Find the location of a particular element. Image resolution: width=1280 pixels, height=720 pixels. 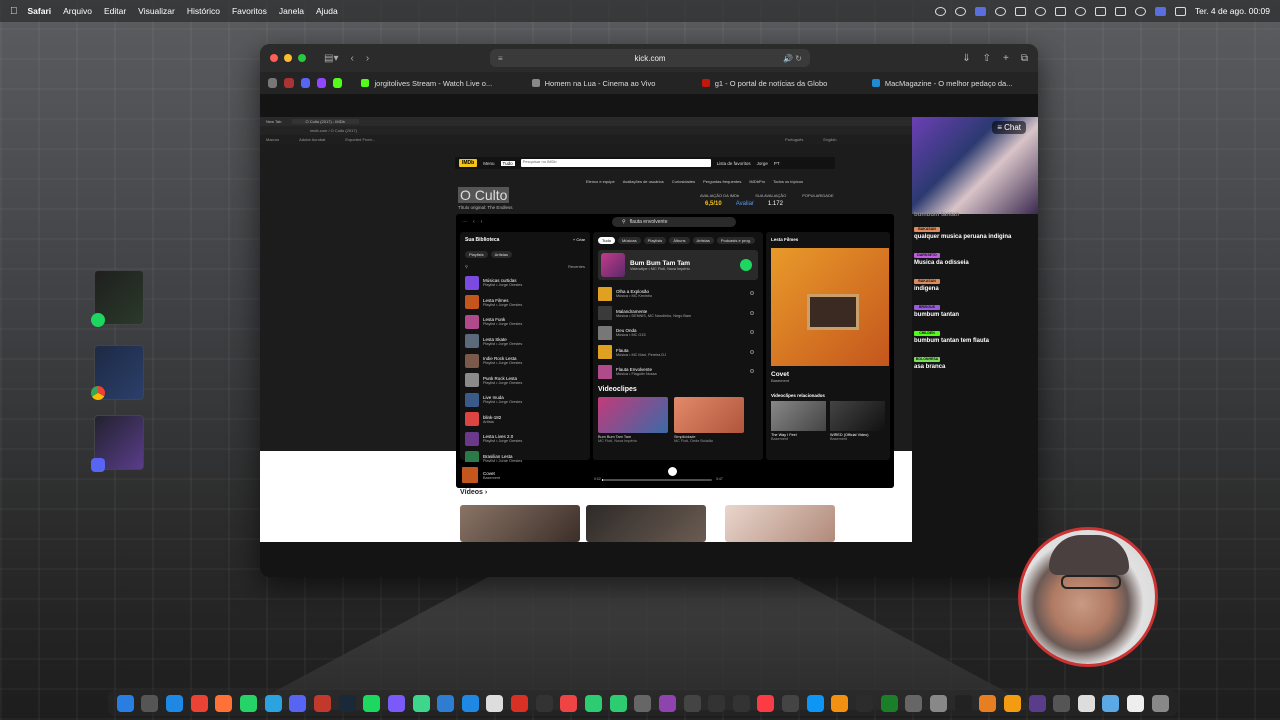

menu-item-historico: Histórico is located at coordinates (203, 11).